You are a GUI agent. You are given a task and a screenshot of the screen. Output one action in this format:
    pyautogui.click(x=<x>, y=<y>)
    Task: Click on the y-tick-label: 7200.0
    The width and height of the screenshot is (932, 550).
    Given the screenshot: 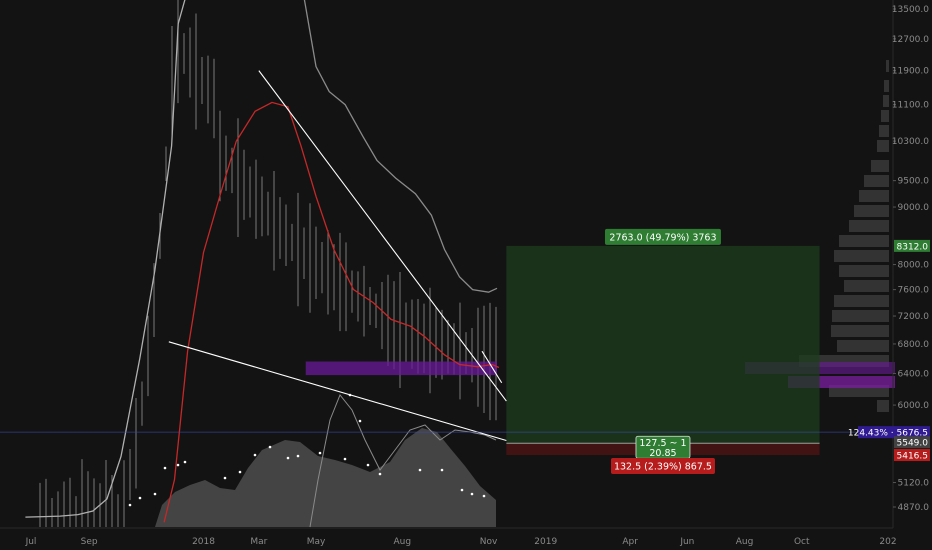 What is the action you would take?
    pyautogui.click(x=914, y=317)
    